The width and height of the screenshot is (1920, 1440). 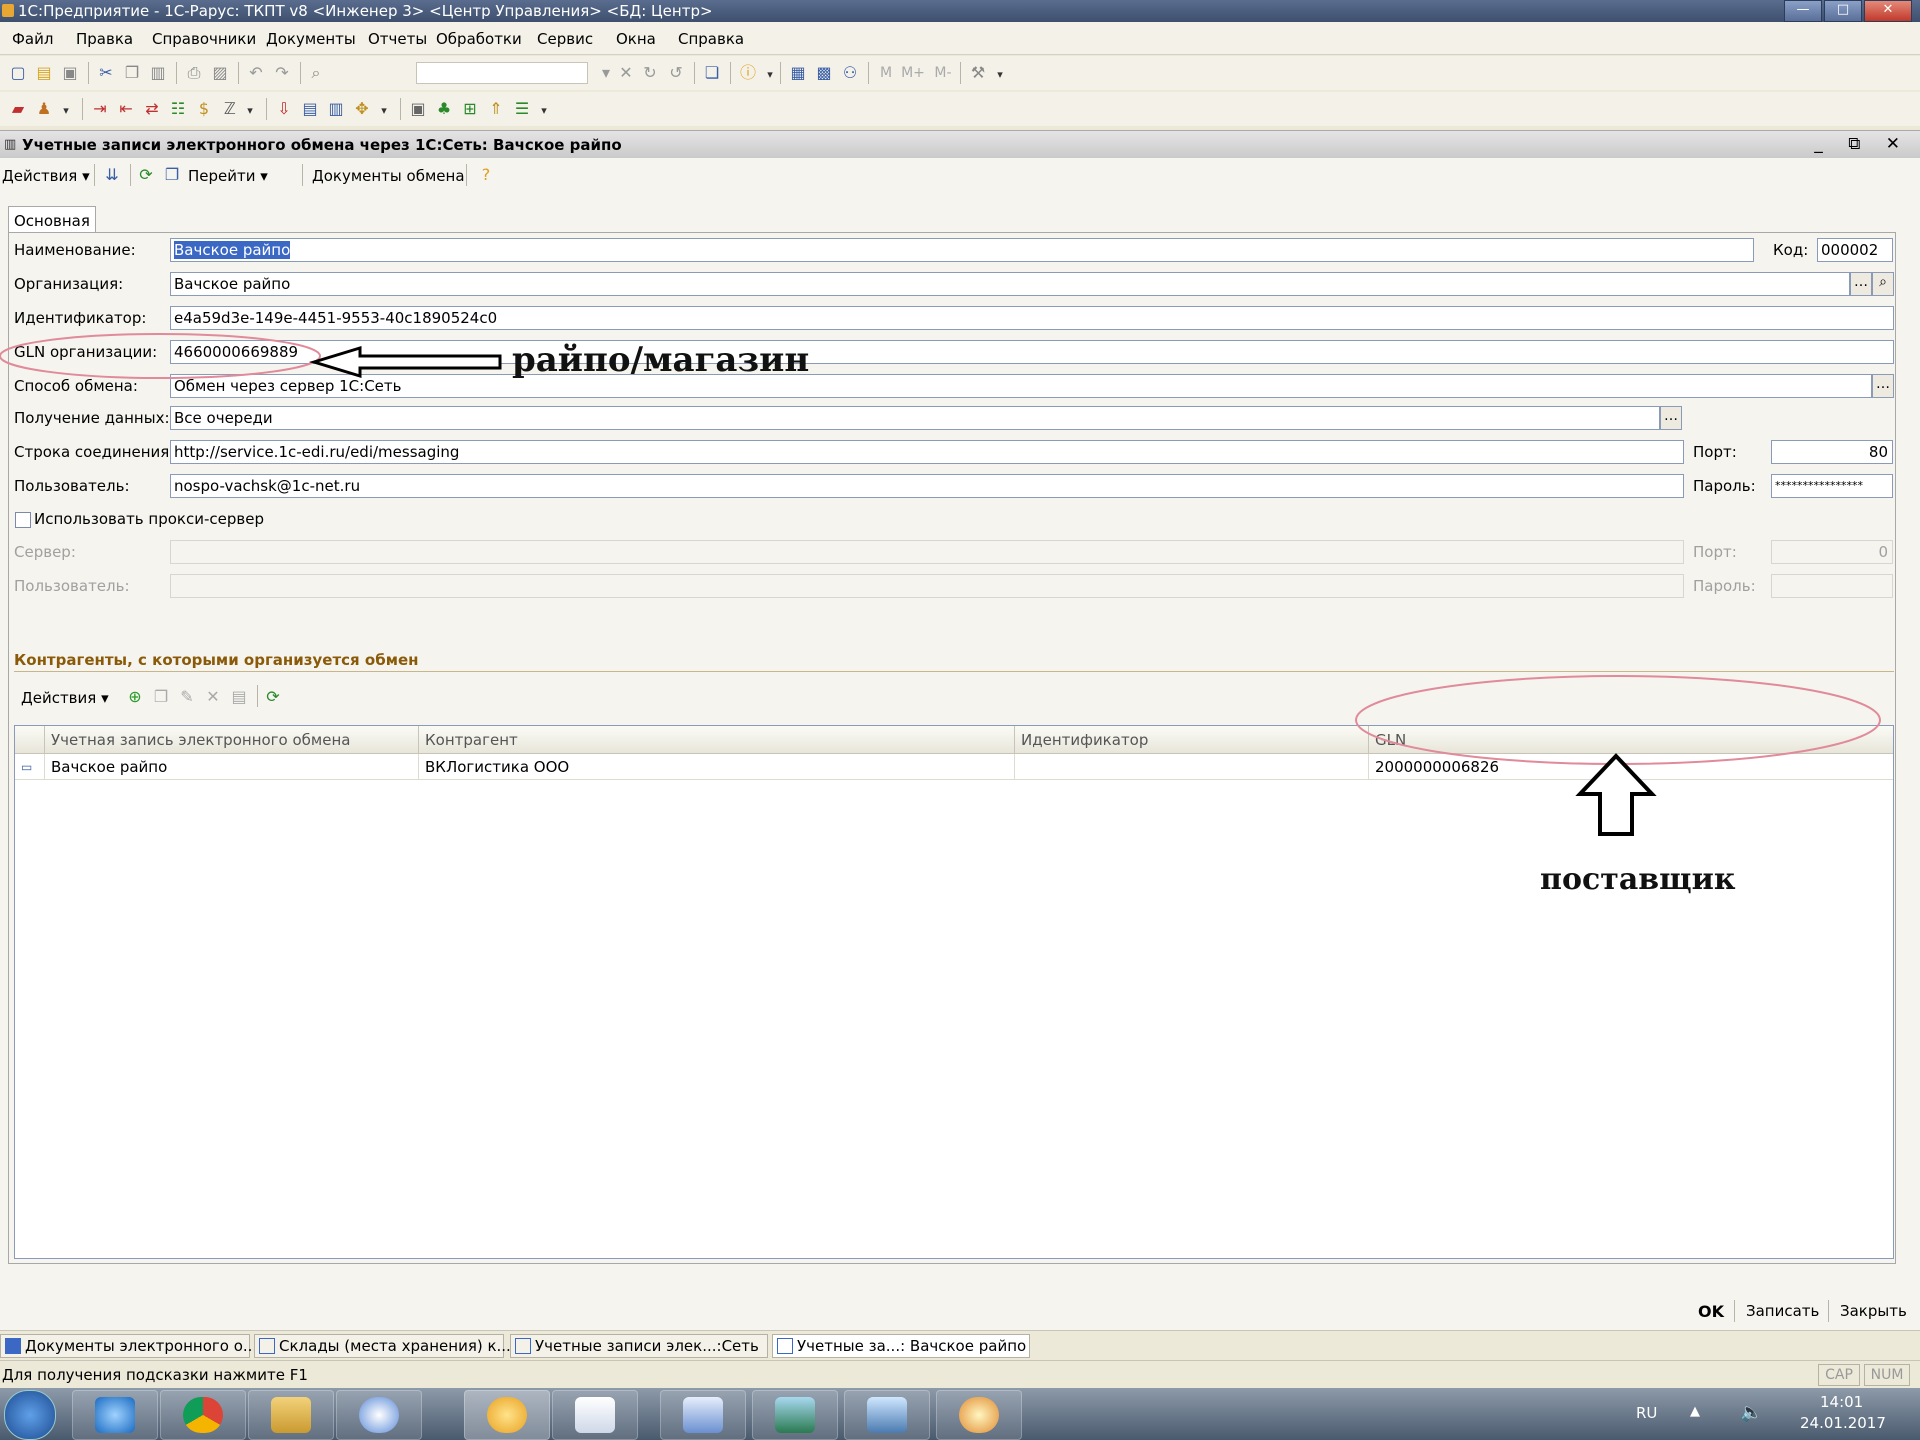 I want to click on app-icon, so click(x=379, y=1415).